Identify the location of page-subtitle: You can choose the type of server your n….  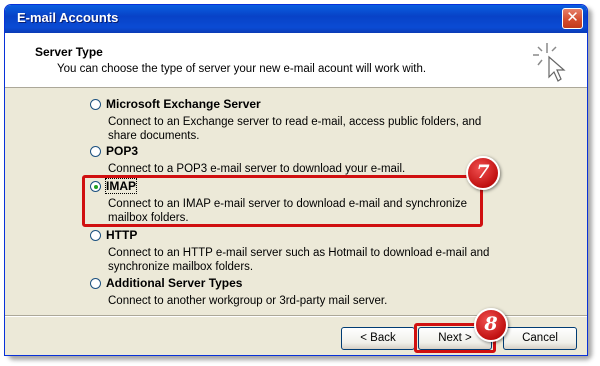
(242, 69).